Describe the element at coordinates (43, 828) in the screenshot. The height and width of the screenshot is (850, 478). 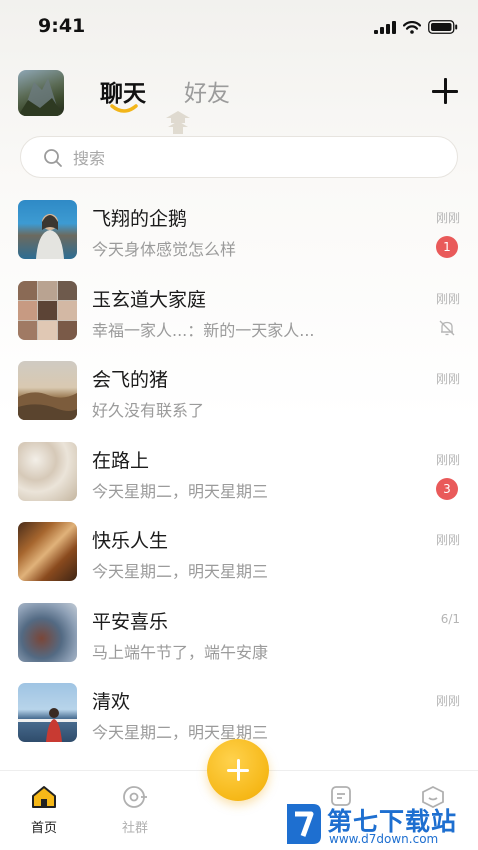
I see `tab-home-label: 首页` at that location.